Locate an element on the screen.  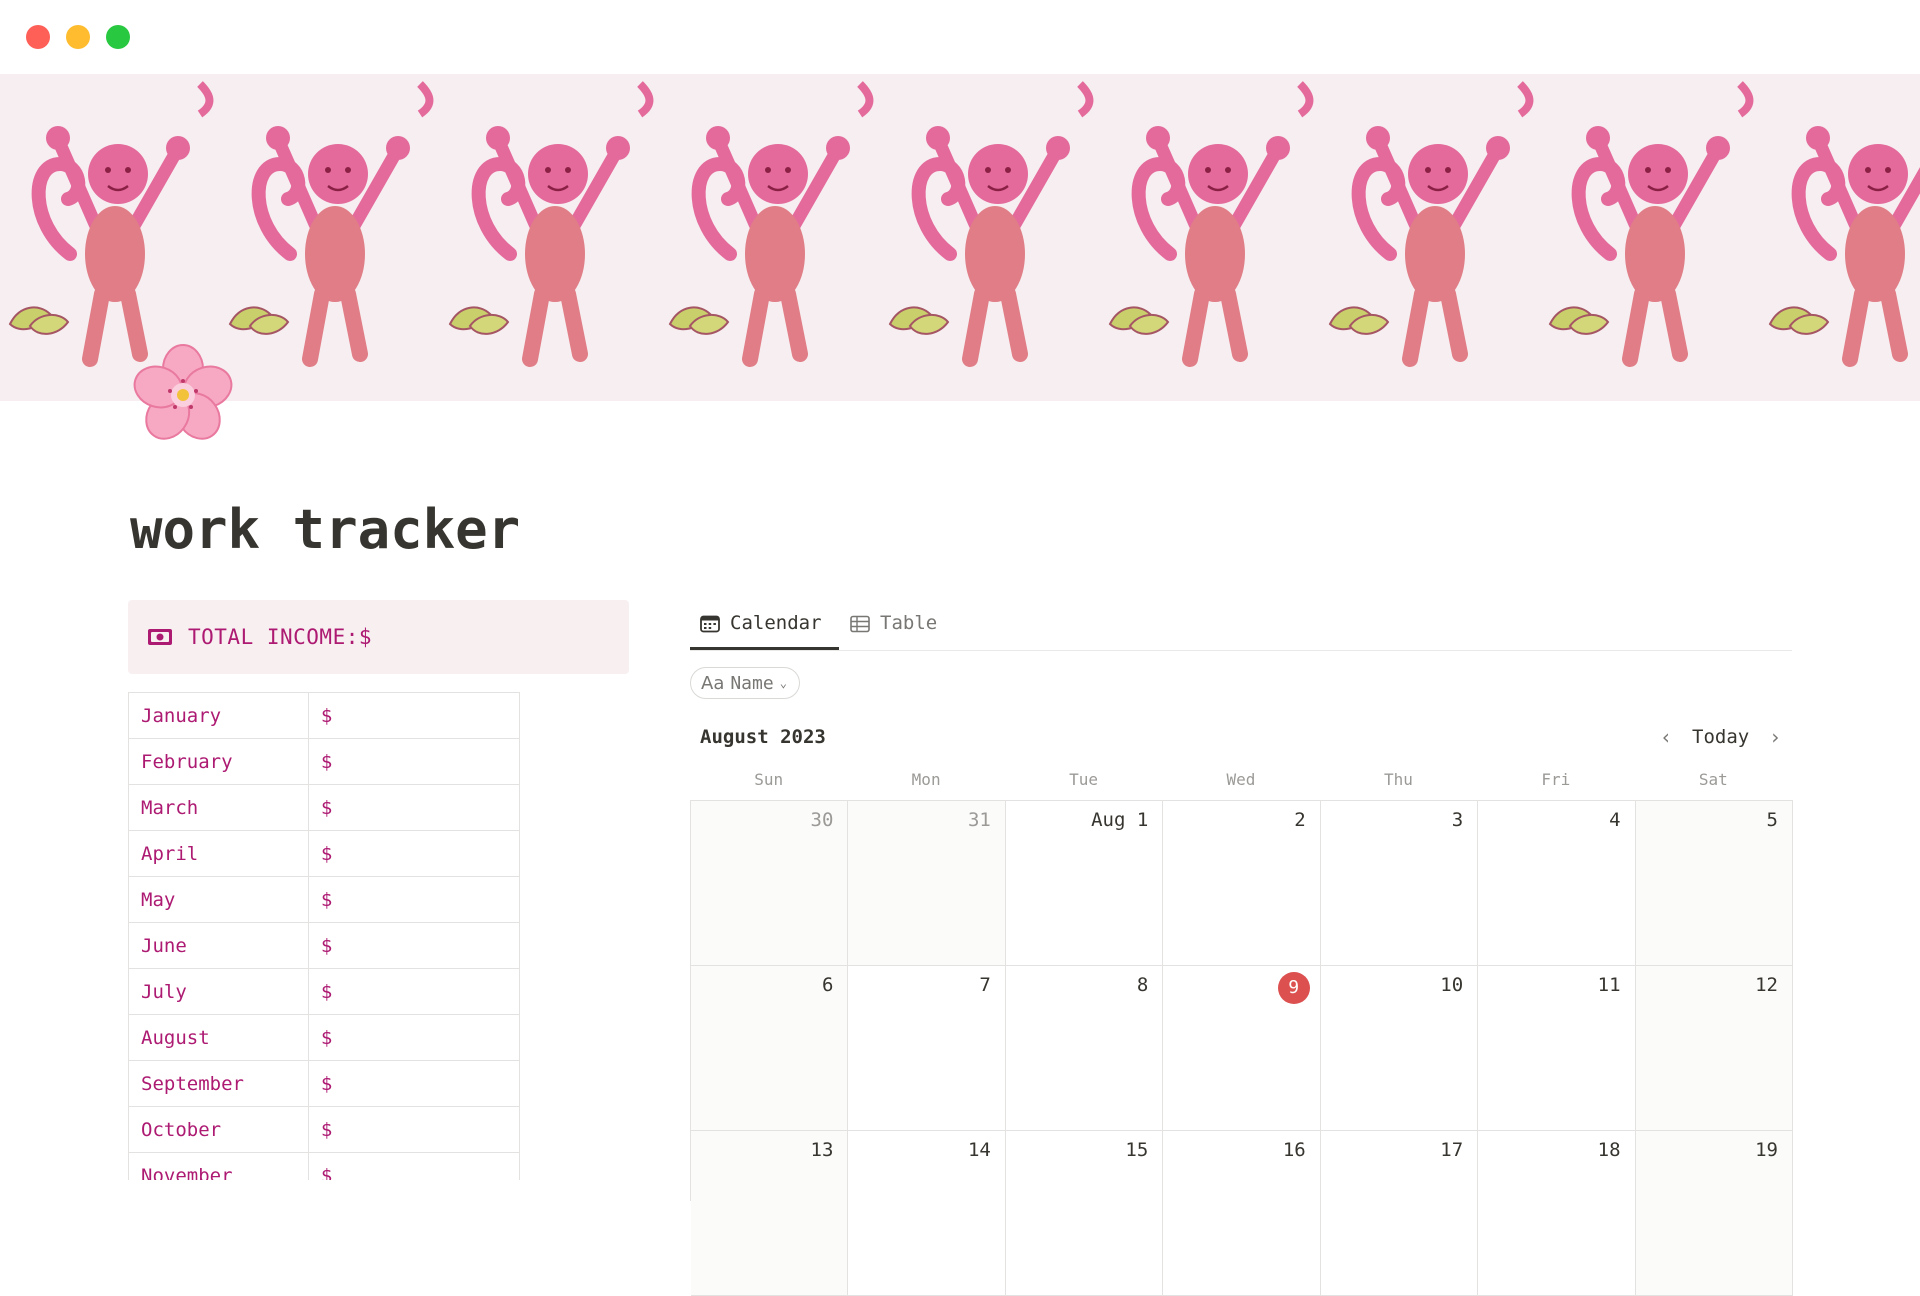
table-row: March $ is located at coordinates (324, 807).